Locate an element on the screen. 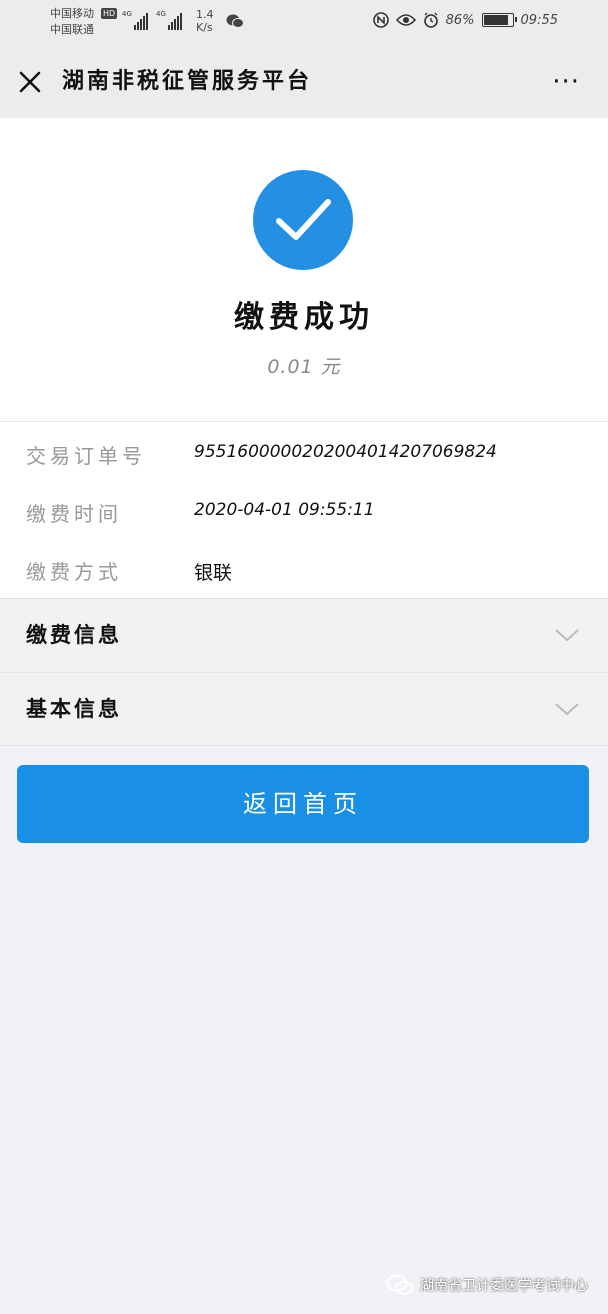 The height and width of the screenshot is (1314, 608). carrier-1: 中国移动 is located at coordinates (72, 13).